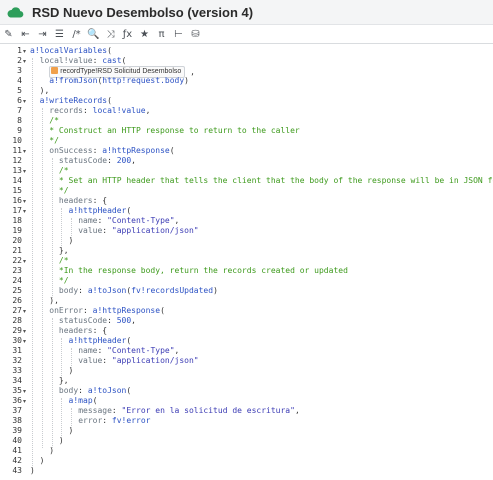 Image resolution: width=493 pixels, height=480 pixels. I want to click on code-token: "Content-Type", so click(141, 220).